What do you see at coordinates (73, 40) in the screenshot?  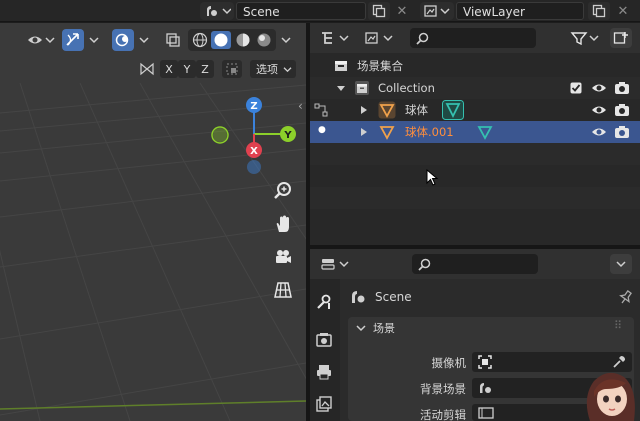 I see `gizmo-toggle-button` at bounding box center [73, 40].